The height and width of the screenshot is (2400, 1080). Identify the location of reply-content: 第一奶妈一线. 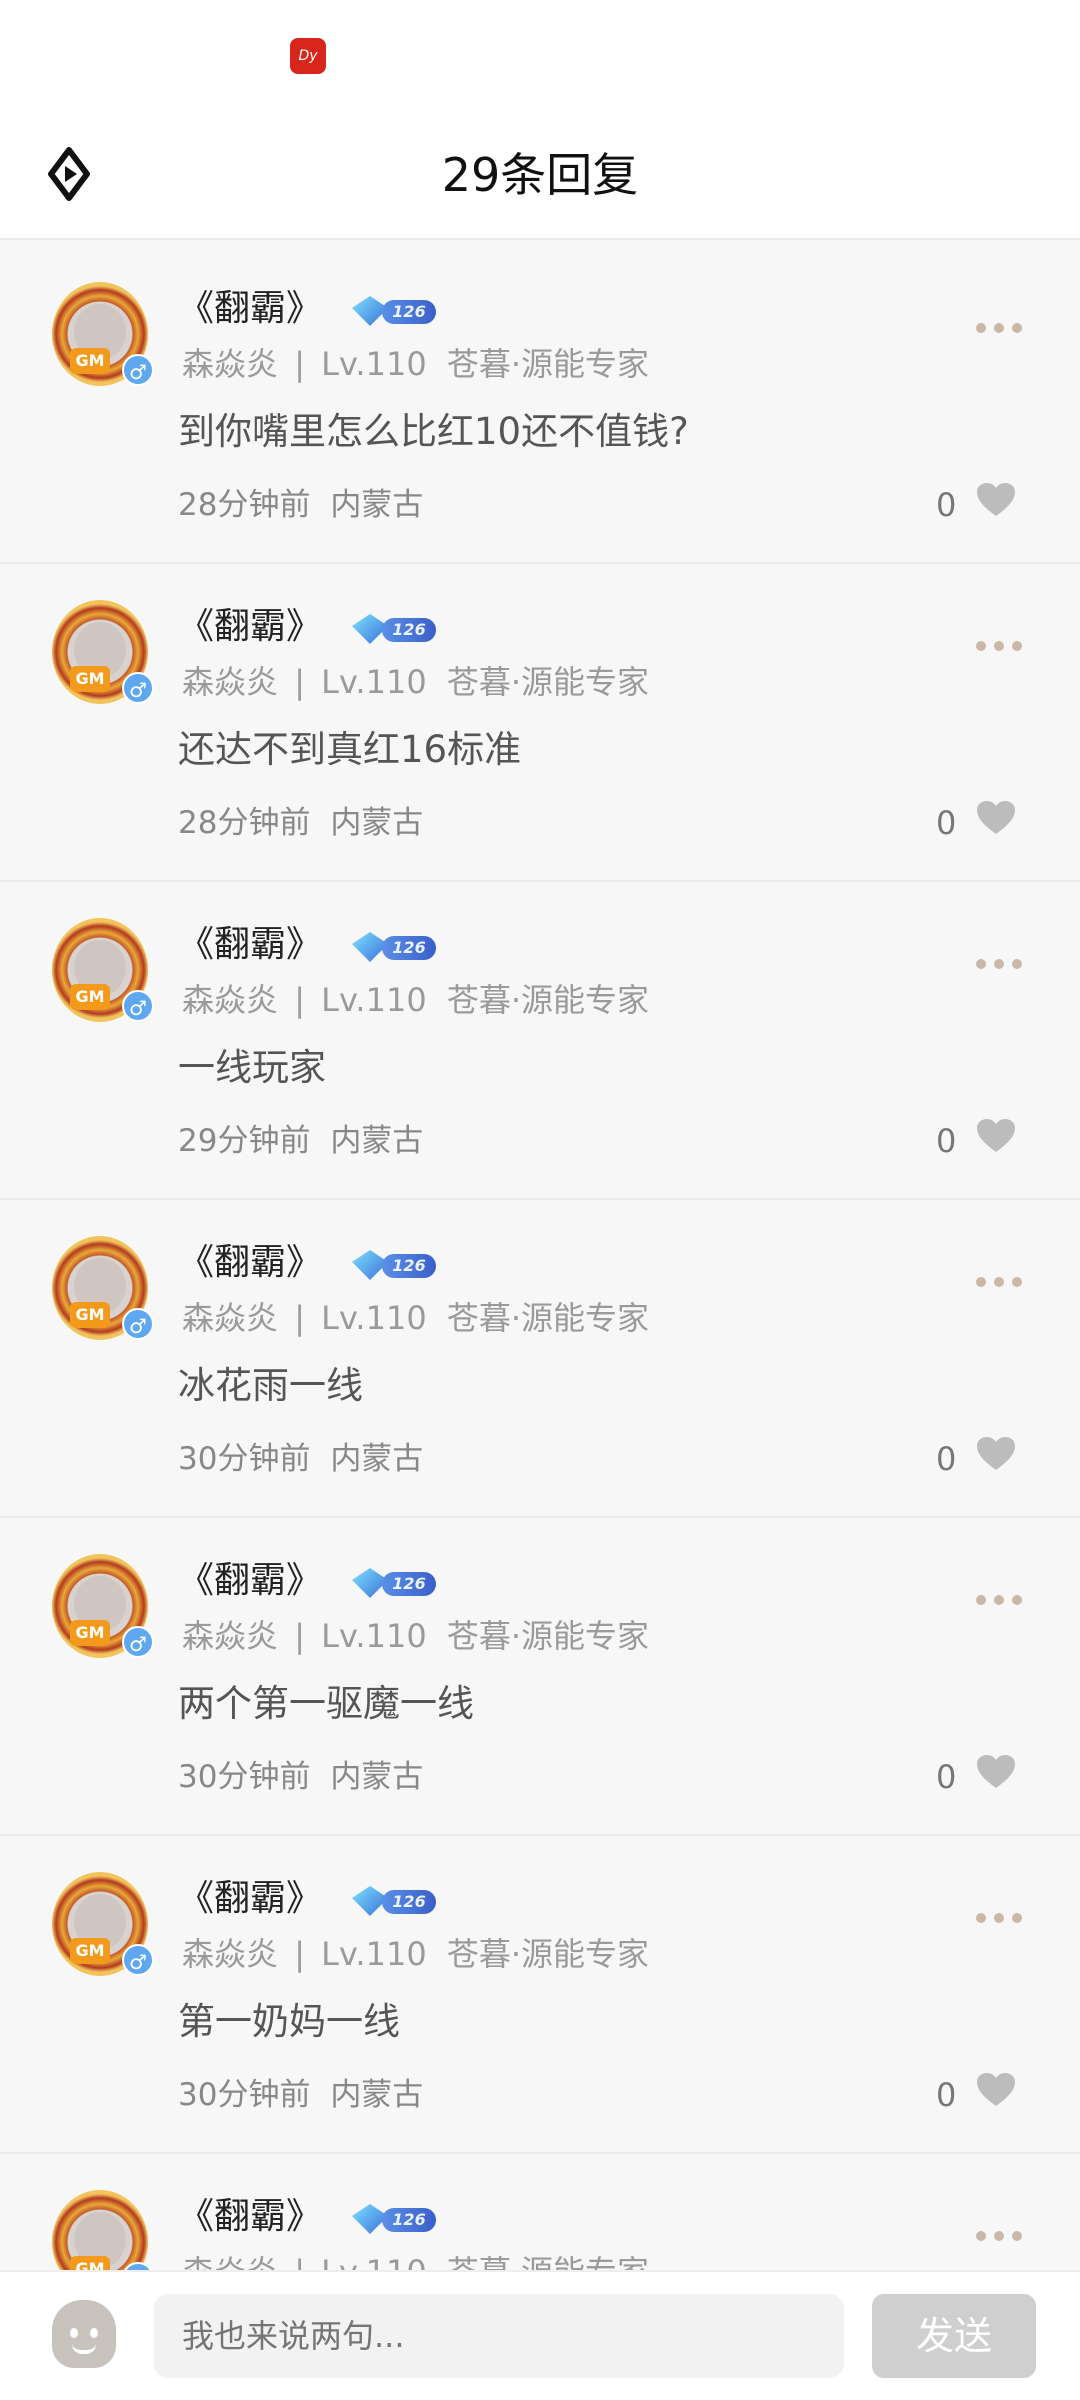
(289, 2021).